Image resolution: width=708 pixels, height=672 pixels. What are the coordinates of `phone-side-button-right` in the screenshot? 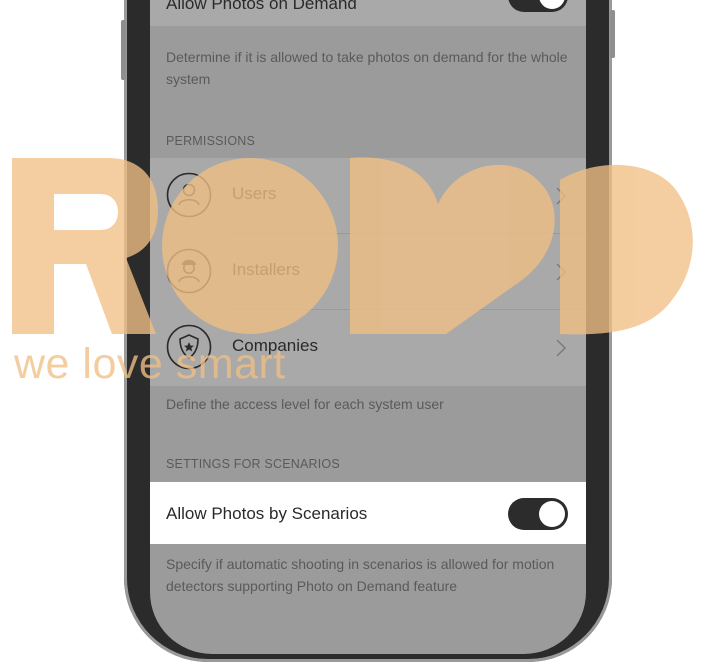 It's located at (612, 34).